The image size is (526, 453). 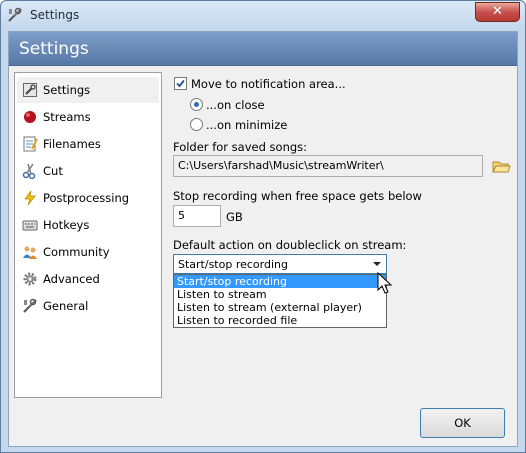 What do you see at coordinates (280, 320) in the screenshot?
I see `dropdown-option: Listen to recorded file` at bounding box center [280, 320].